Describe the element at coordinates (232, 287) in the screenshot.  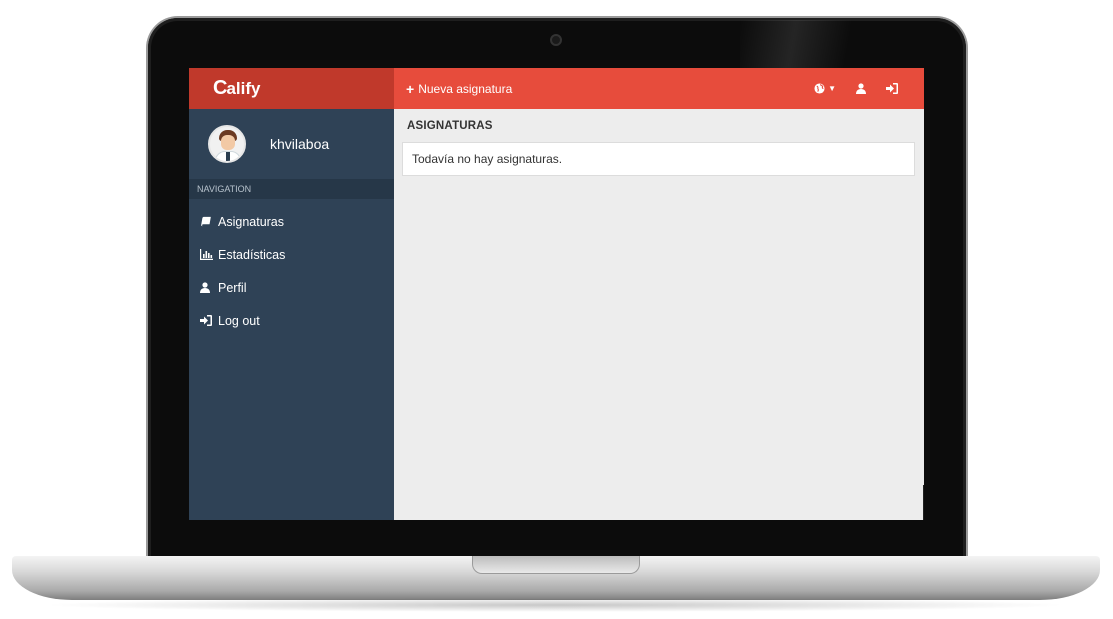
I see `sidebar-item-label: Perfil` at that location.